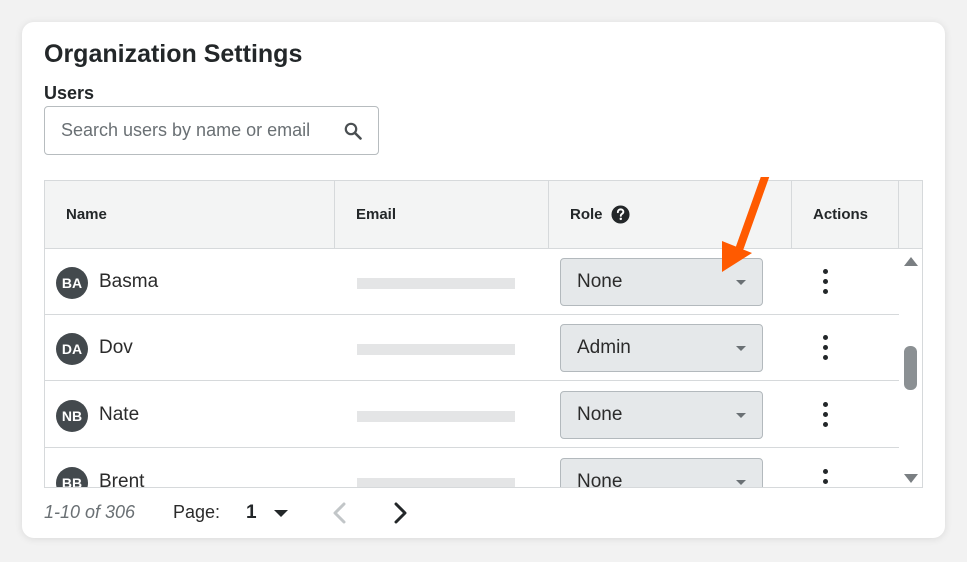 The width and height of the screenshot is (967, 562). Describe the element at coordinates (72, 477) in the screenshot. I see `avatar: BB` at that location.